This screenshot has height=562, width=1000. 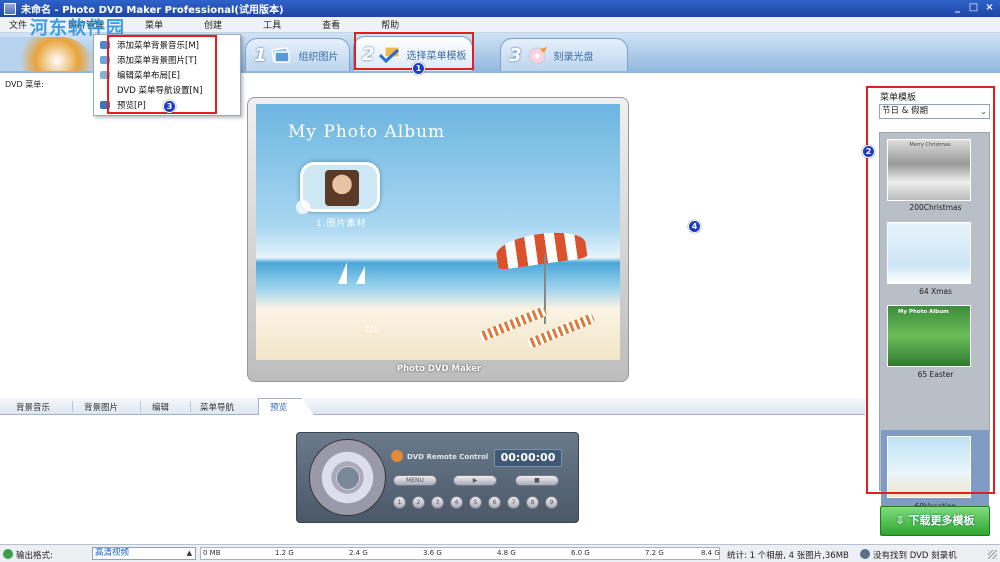 I want to click on output-format-label: 输出格式:, so click(x=34, y=556).